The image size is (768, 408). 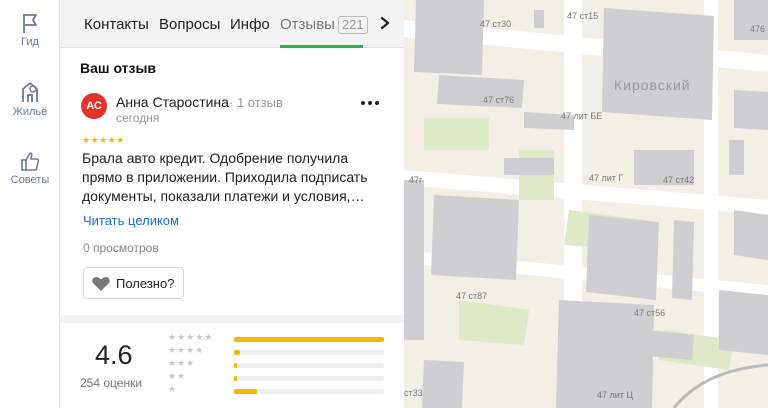 I want to click on map-label: 47 ст15, so click(x=583, y=16).